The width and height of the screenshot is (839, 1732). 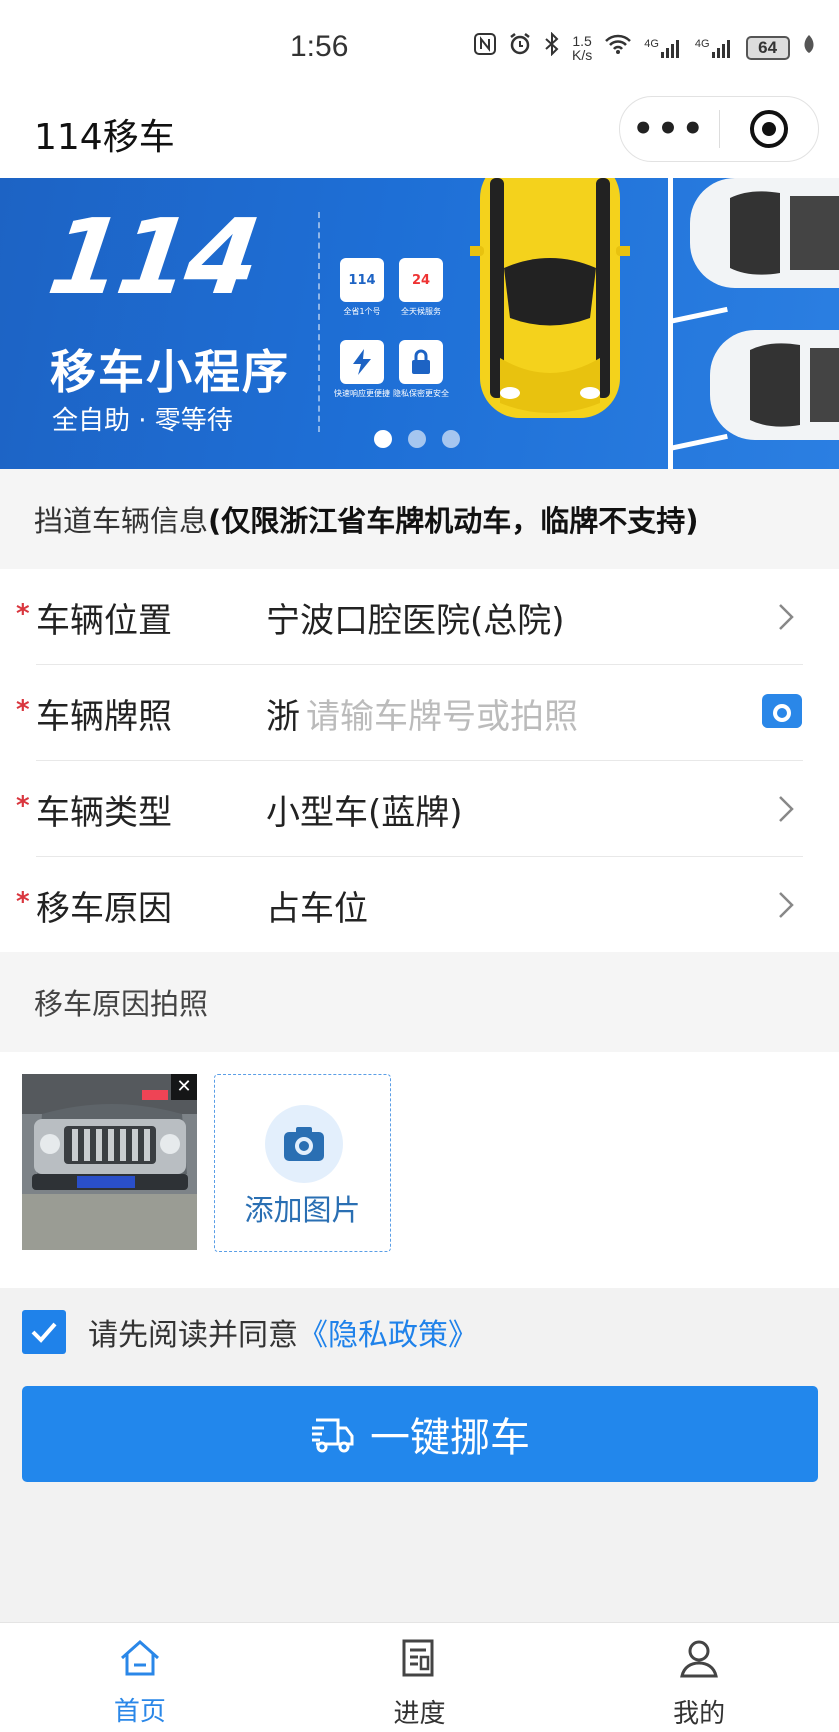 I want to click on remove-photo-button: ✕, so click(x=184, y=1087).